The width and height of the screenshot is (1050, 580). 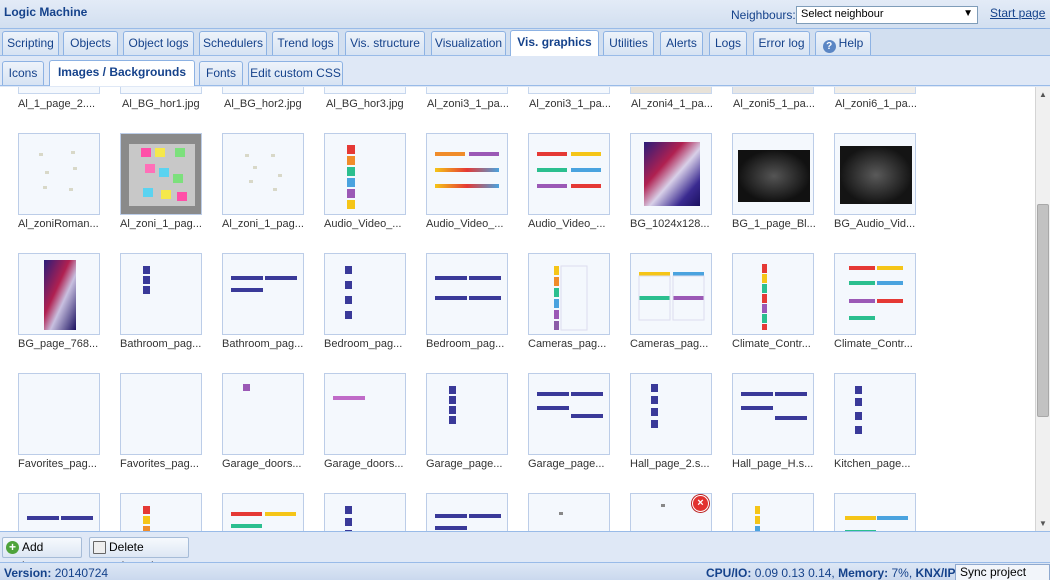 What do you see at coordinates (23, 73) in the screenshot?
I see `subtab-icons: Icons` at bounding box center [23, 73].